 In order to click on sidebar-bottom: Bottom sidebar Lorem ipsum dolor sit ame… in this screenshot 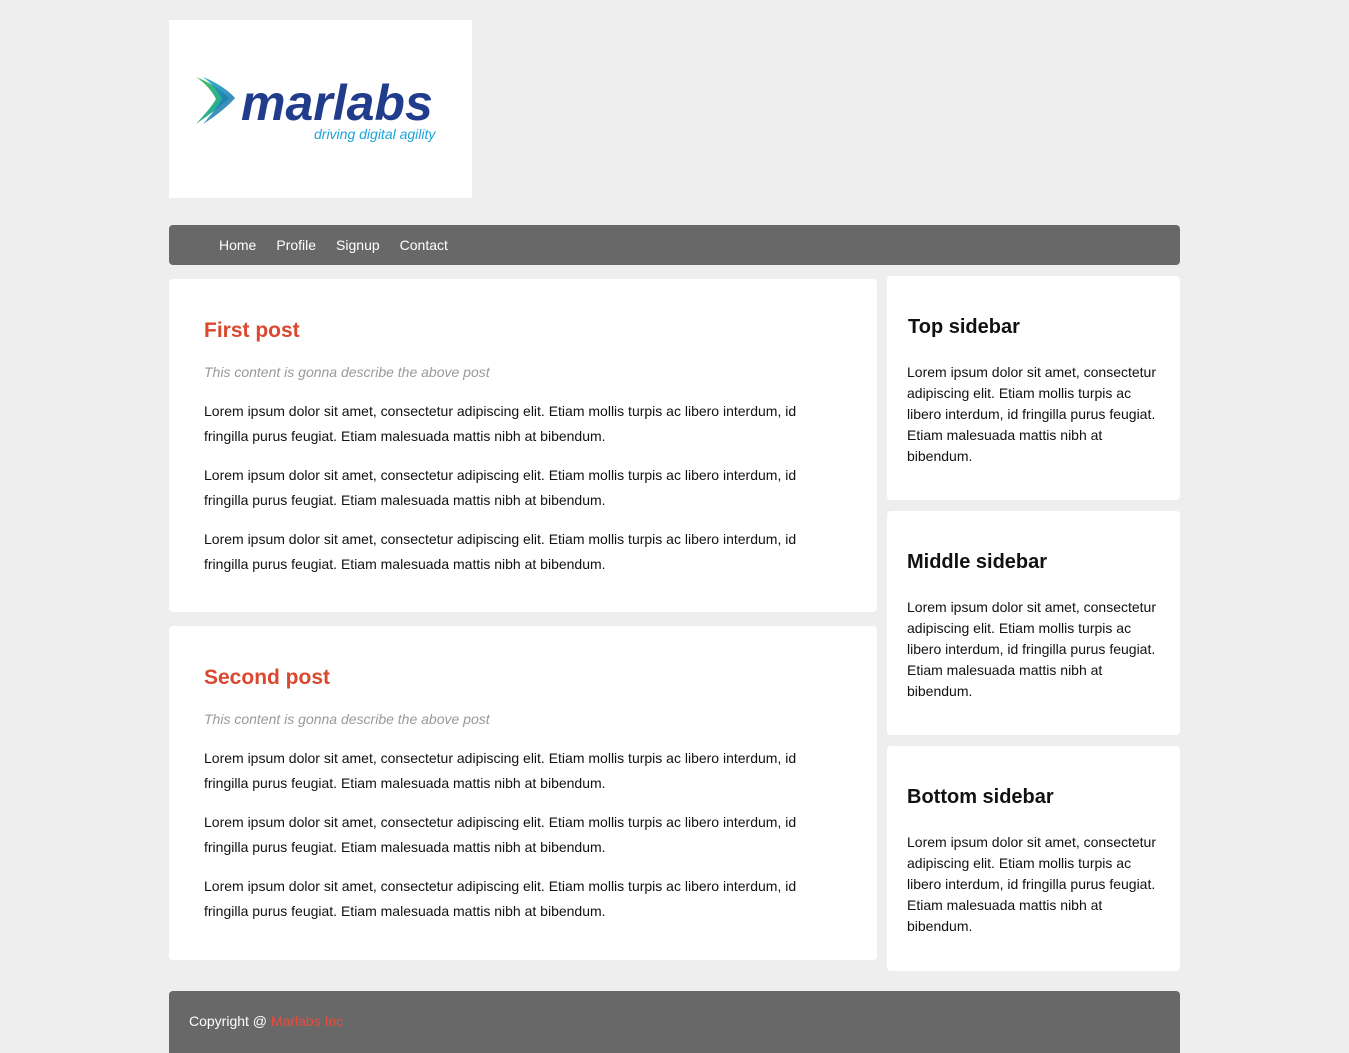, I will do `click(1033, 858)`.